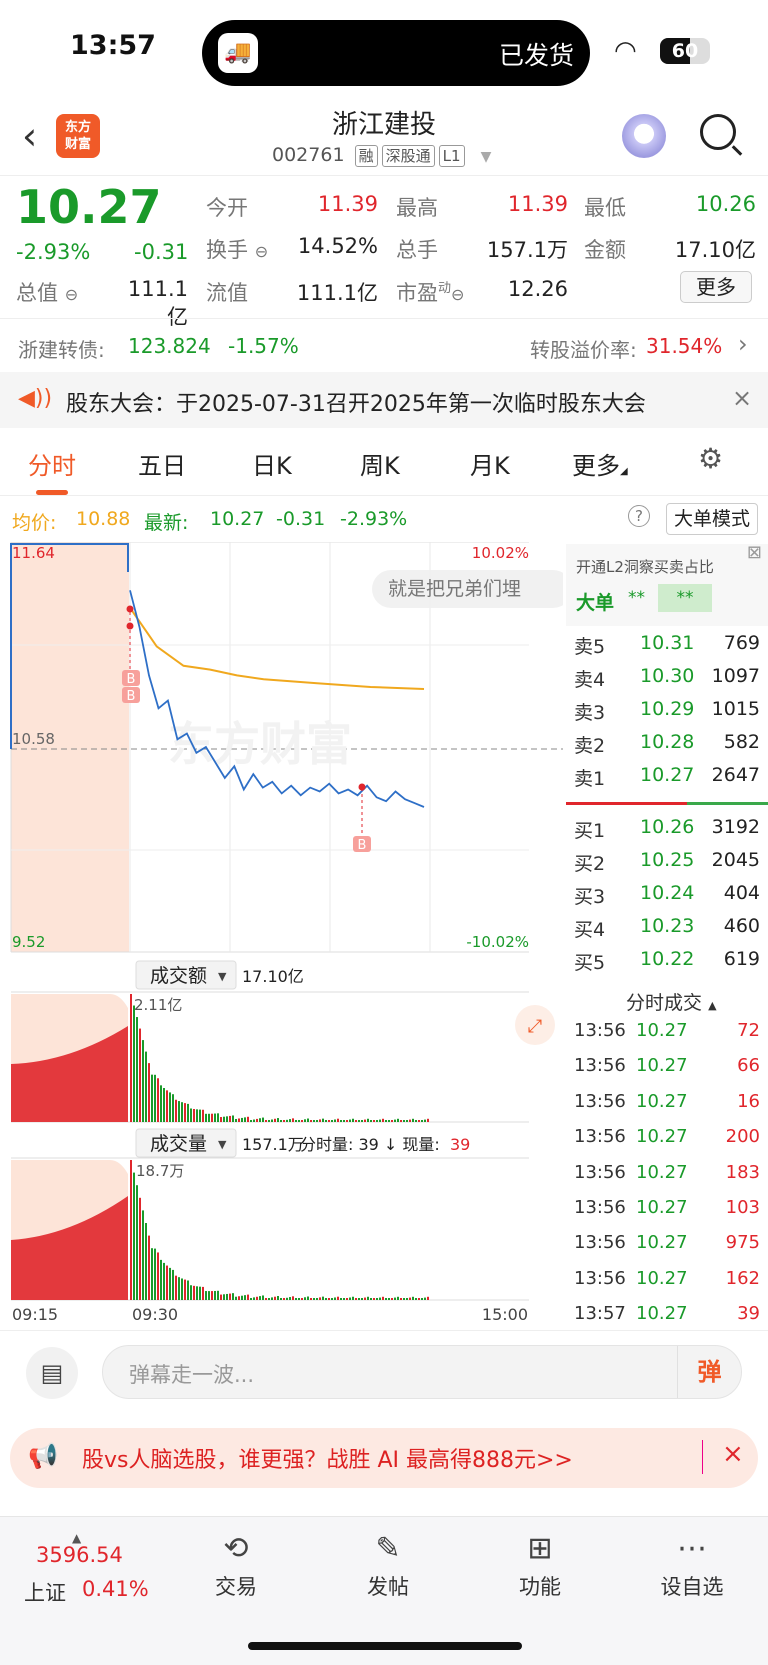 The height and width of the screenshot is (1665, 768). Describe the element at coordinates (237, 519) in the screenshot. I see `latest-value: 10.27` at that location.